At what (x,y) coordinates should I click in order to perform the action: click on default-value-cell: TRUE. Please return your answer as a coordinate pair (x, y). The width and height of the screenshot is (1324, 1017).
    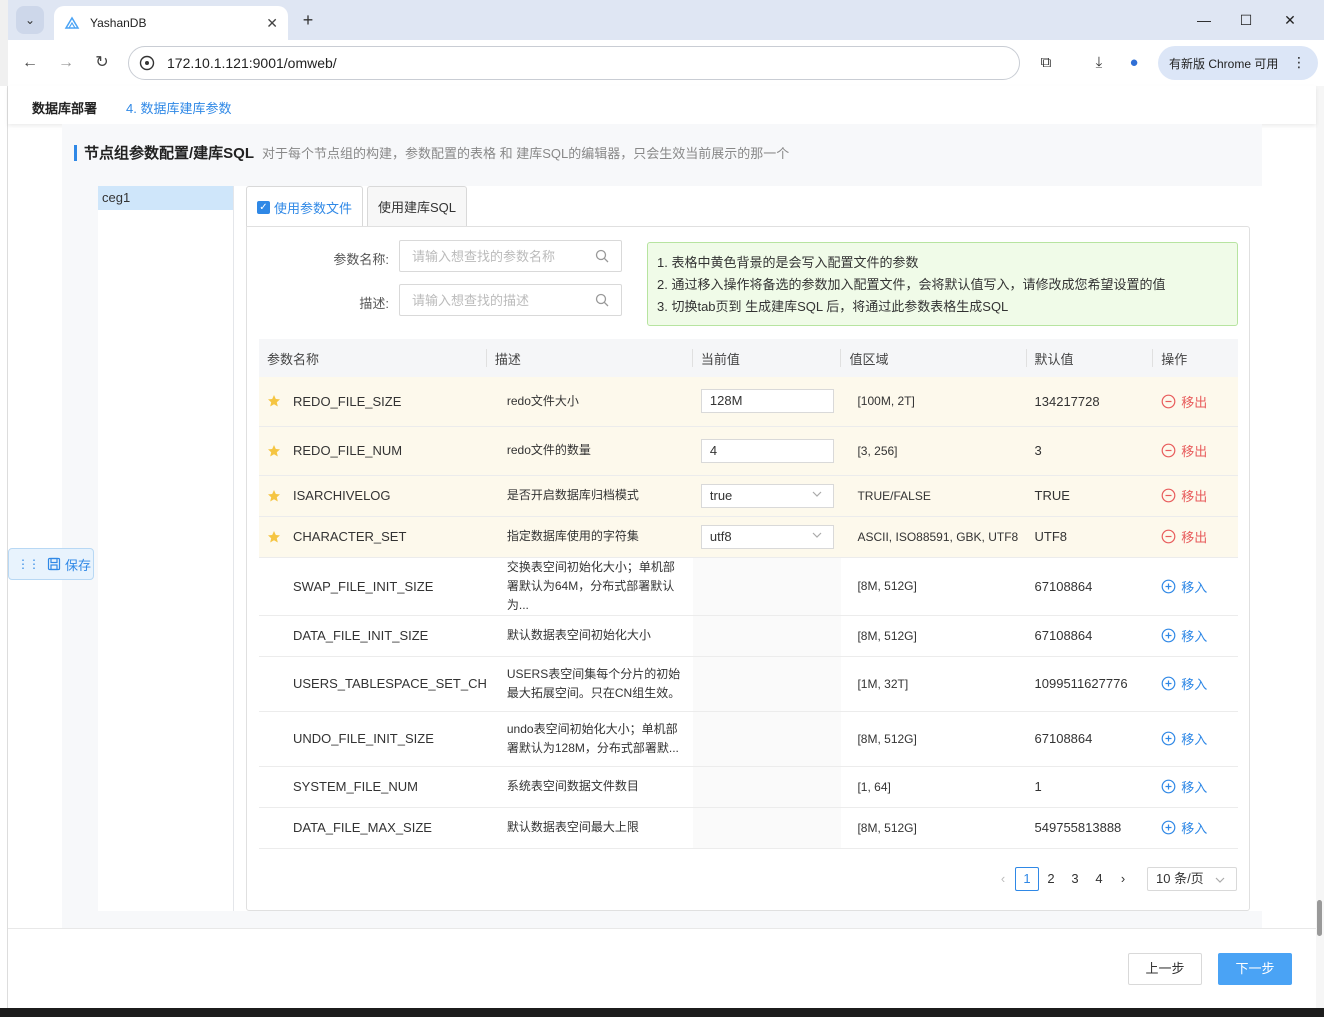
    Looking at the image, I should click on (1090, 496).